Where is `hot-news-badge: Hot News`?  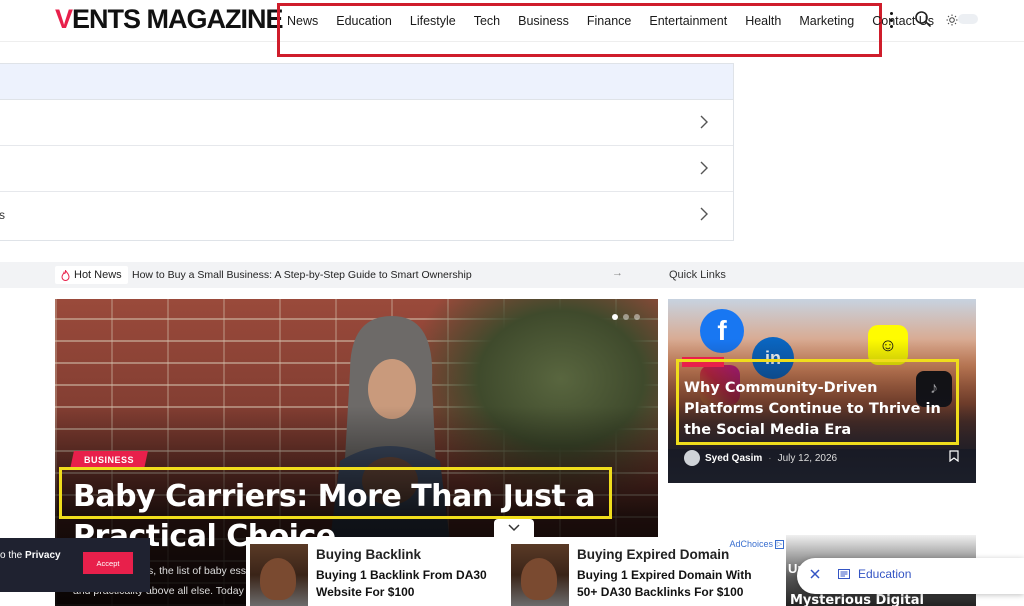 hot-news-badge: Hot News is located at coordinates (91, 275).